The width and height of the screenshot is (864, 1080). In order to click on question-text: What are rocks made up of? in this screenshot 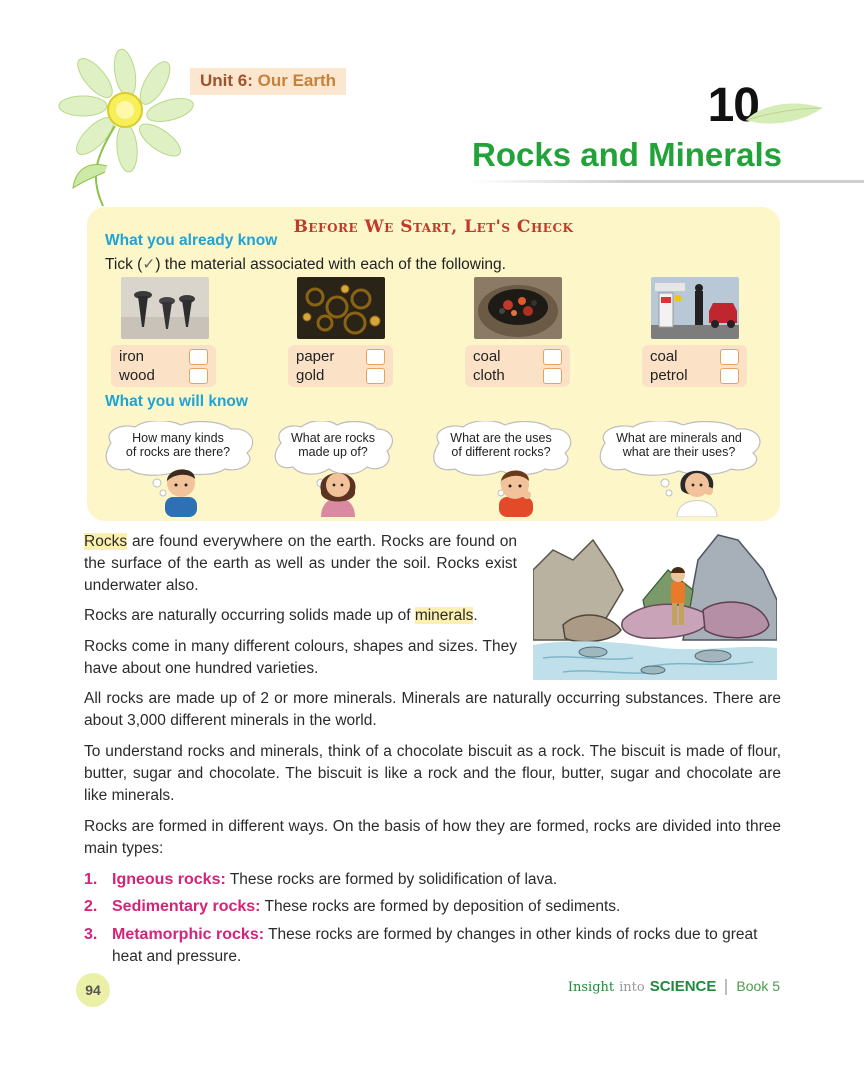, I will do `click(333, 445)`.